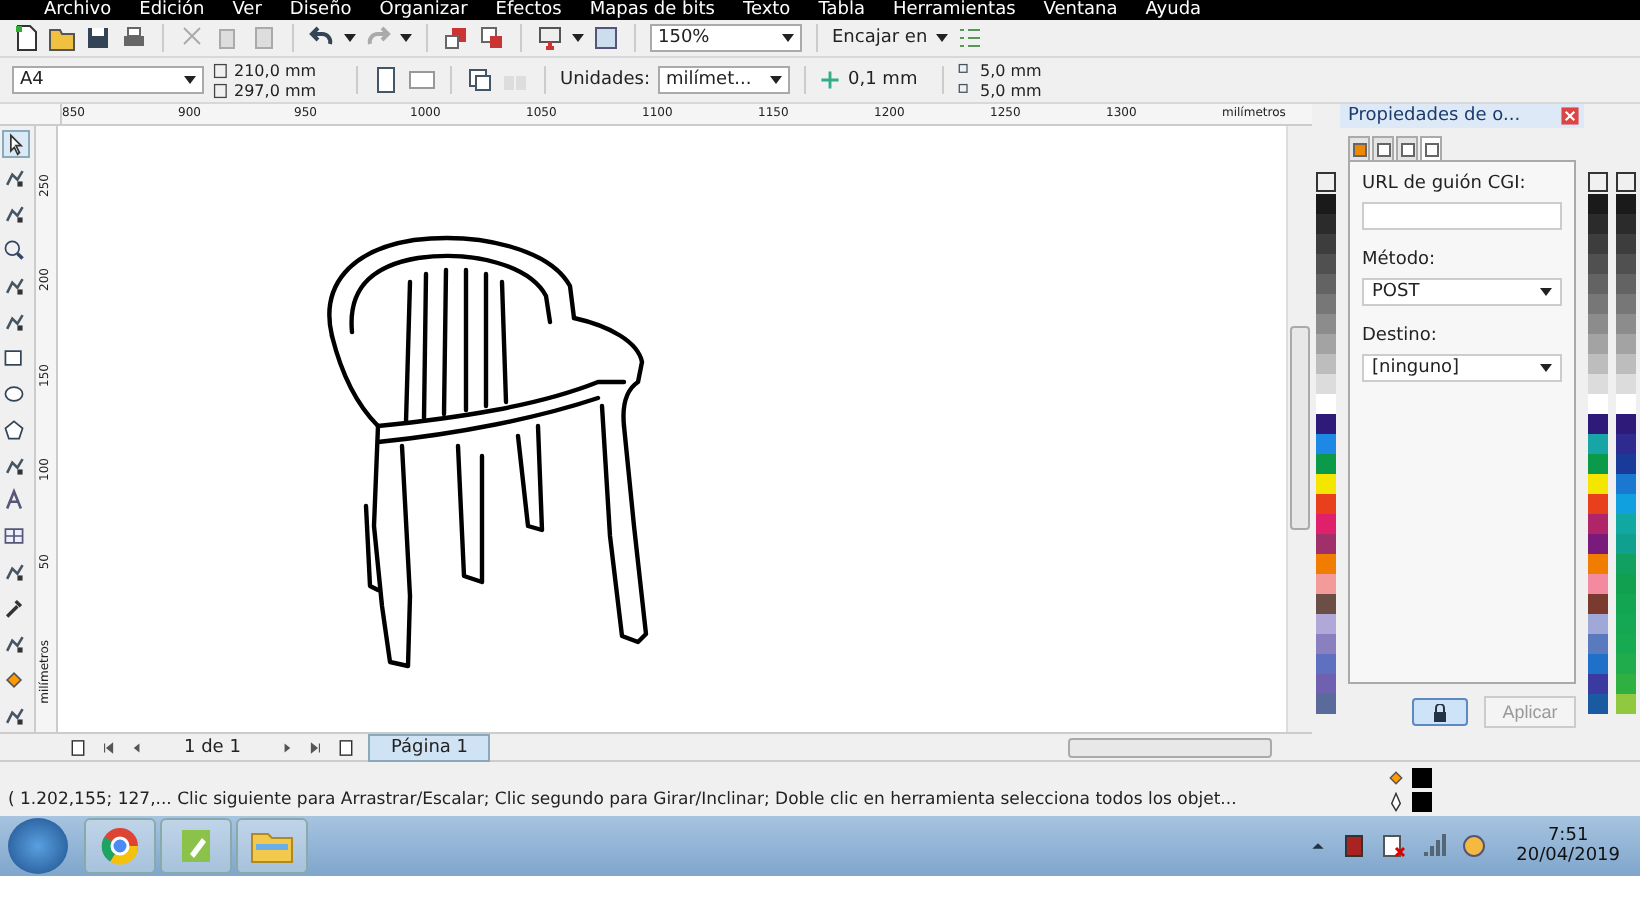 The image size is (1640, 922). What do you see at coordinates (26, 38) in the screenshot?
I see `new-document-icon` at bounding box center [26, 38].